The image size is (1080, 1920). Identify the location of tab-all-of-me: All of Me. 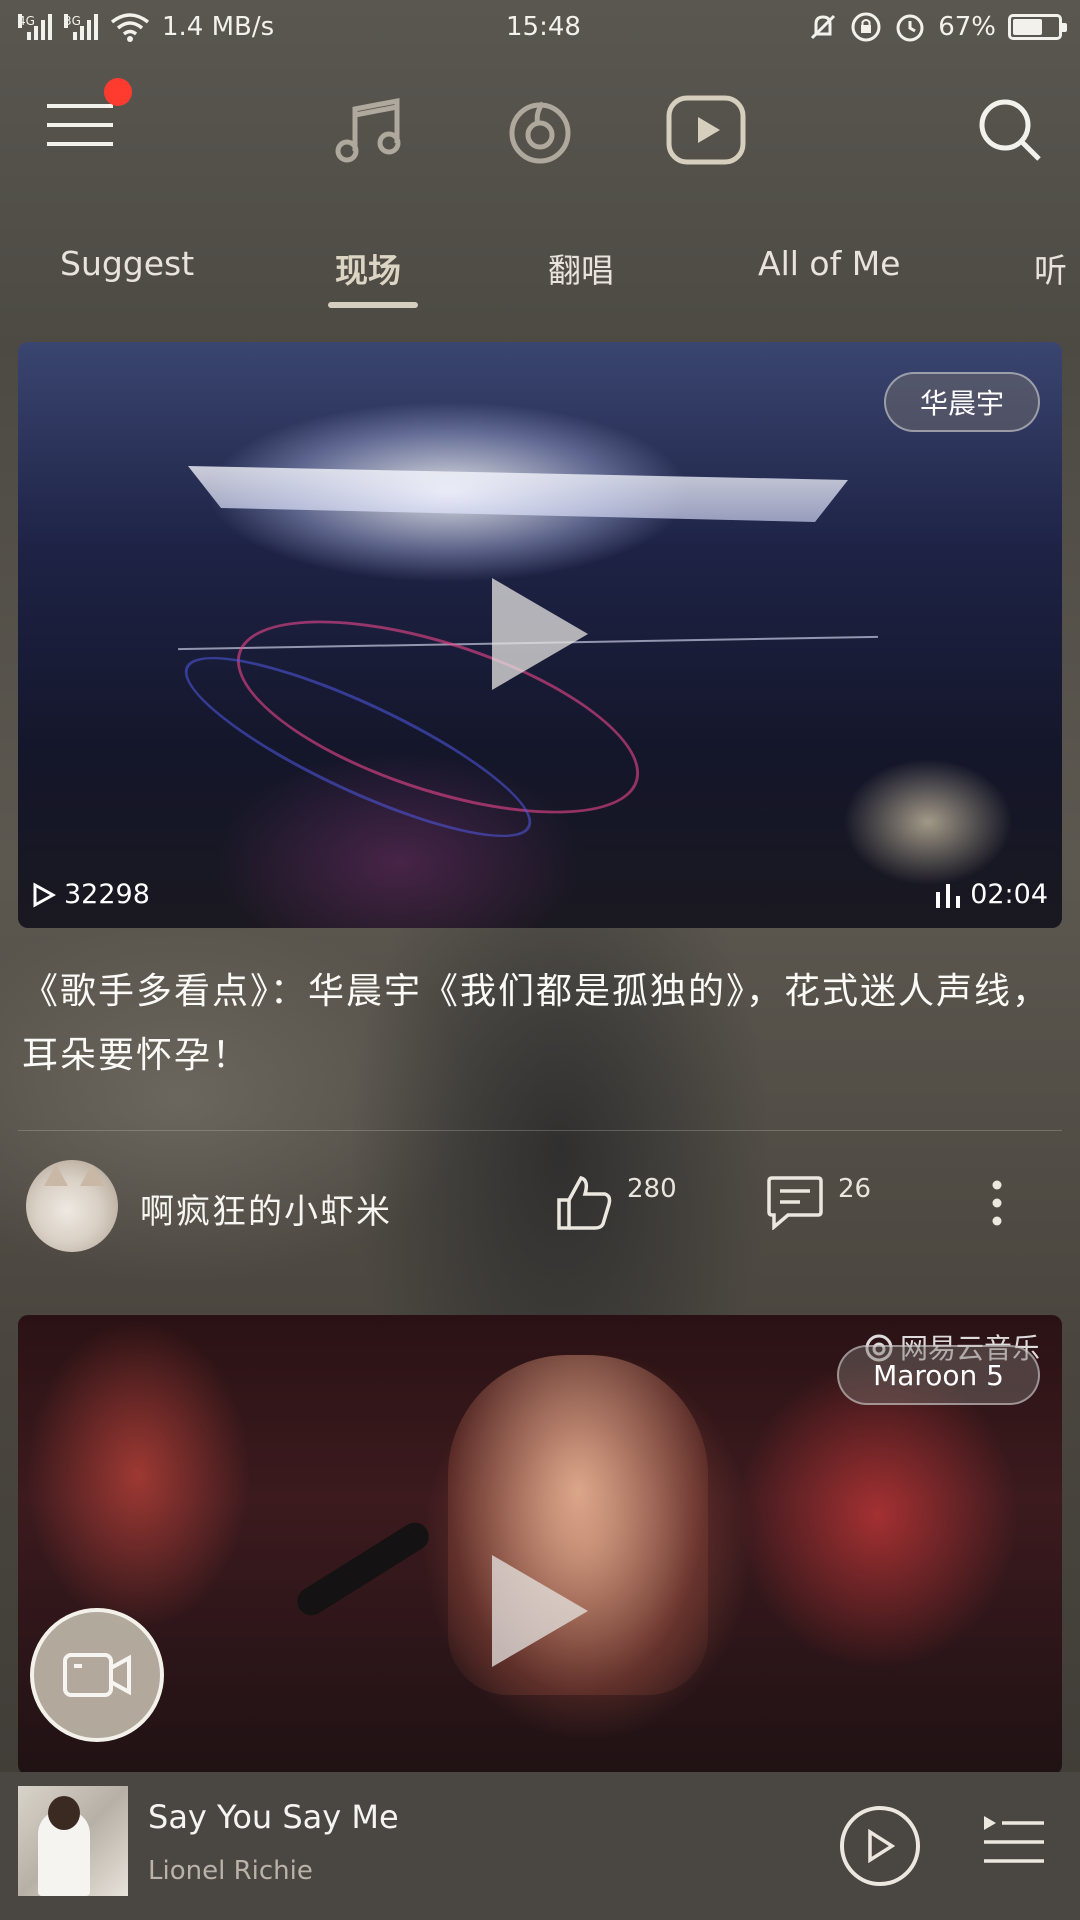
(829, 263).